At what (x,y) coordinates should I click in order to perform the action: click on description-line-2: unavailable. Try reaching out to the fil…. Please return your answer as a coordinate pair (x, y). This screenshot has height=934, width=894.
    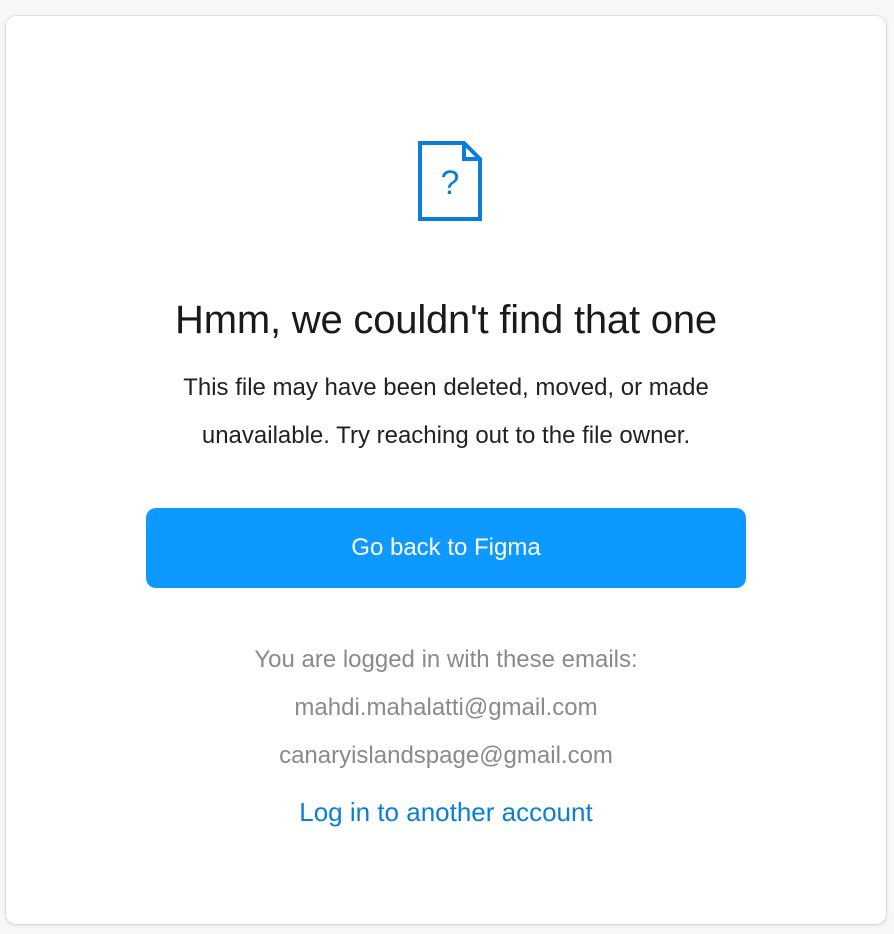
    Looking at the image, I should click on (446, 435).